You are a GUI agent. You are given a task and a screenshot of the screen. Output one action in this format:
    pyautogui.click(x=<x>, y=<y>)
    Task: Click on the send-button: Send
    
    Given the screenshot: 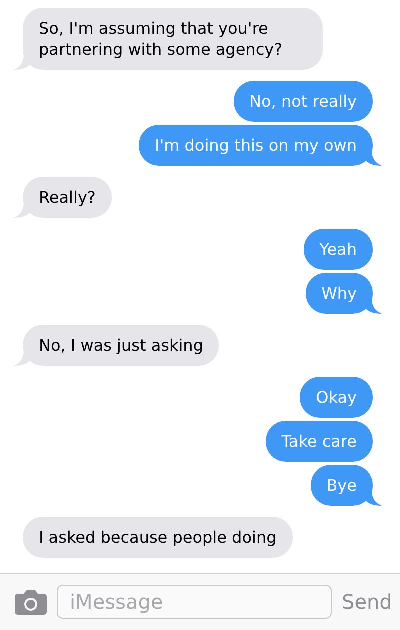 What is the action you would take?
    pyautogui.click(x=367, y=602)
    